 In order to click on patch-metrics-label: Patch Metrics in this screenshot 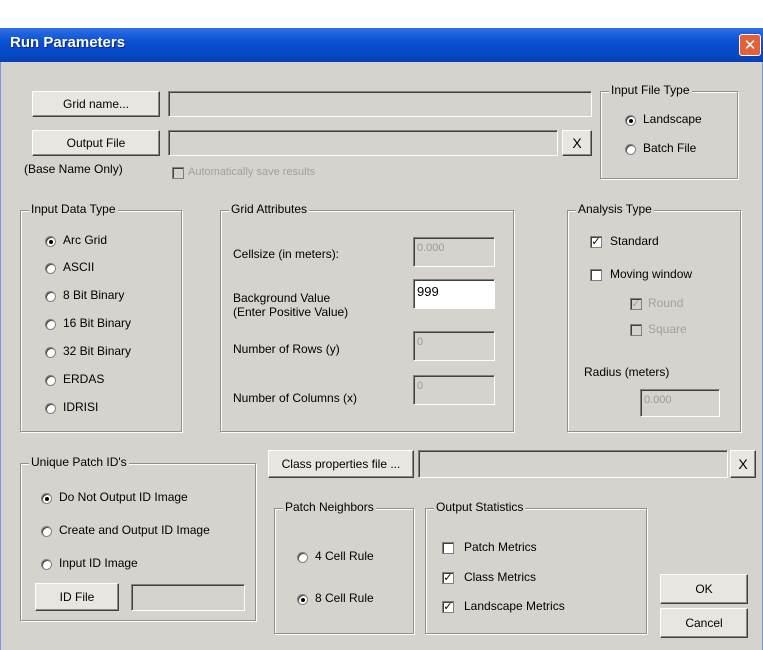, I will do `click(500, 547)`.